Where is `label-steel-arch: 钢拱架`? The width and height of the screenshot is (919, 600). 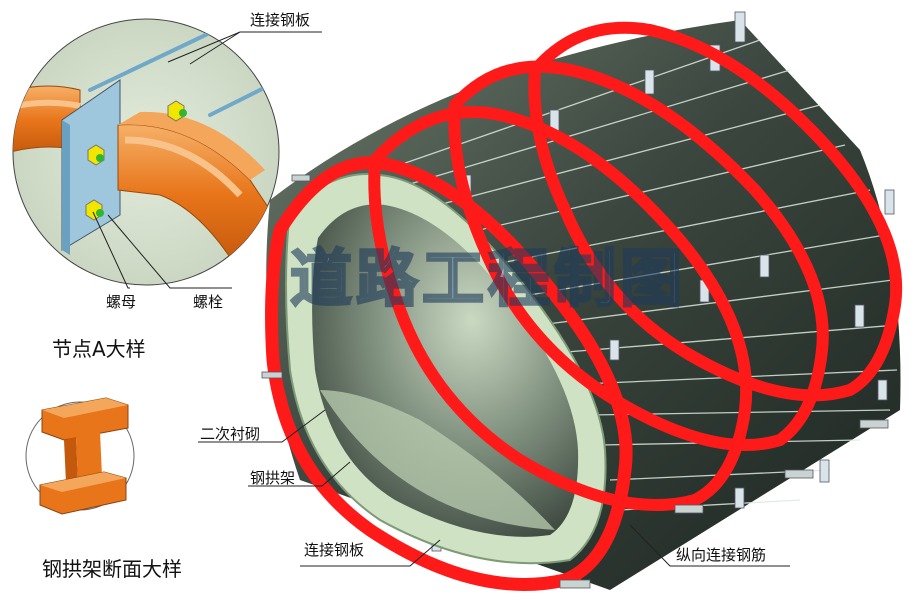 label-steel-arch: 钢拱架 is located at coordinates (273, 478).